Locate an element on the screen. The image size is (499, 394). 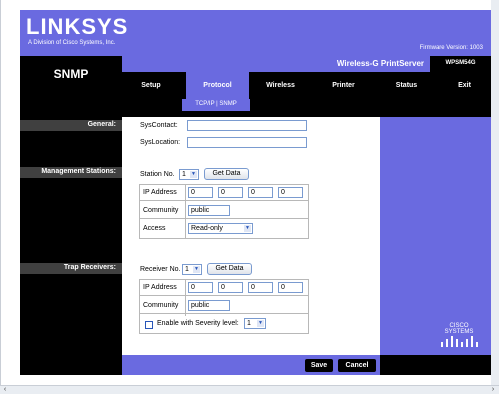
trap-community-label: Community is located at coordinates (161, 305).